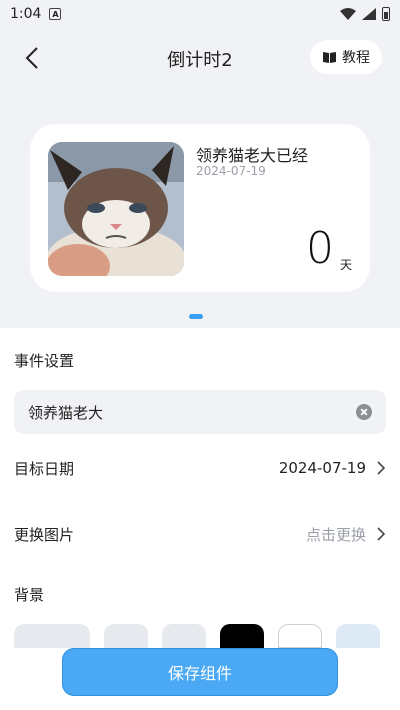  What do you see at coordinates (192, 412) in the screenshot?
I see `event-name-input` at bounding box center [192, 412].